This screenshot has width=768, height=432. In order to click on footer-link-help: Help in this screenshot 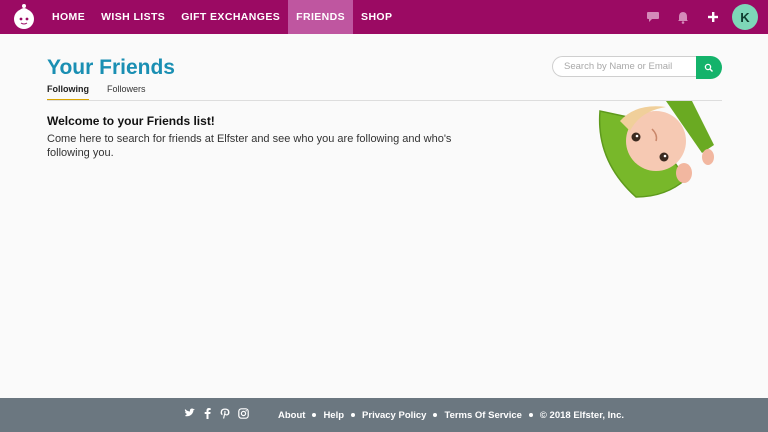, I will do `click(333, 415)`.